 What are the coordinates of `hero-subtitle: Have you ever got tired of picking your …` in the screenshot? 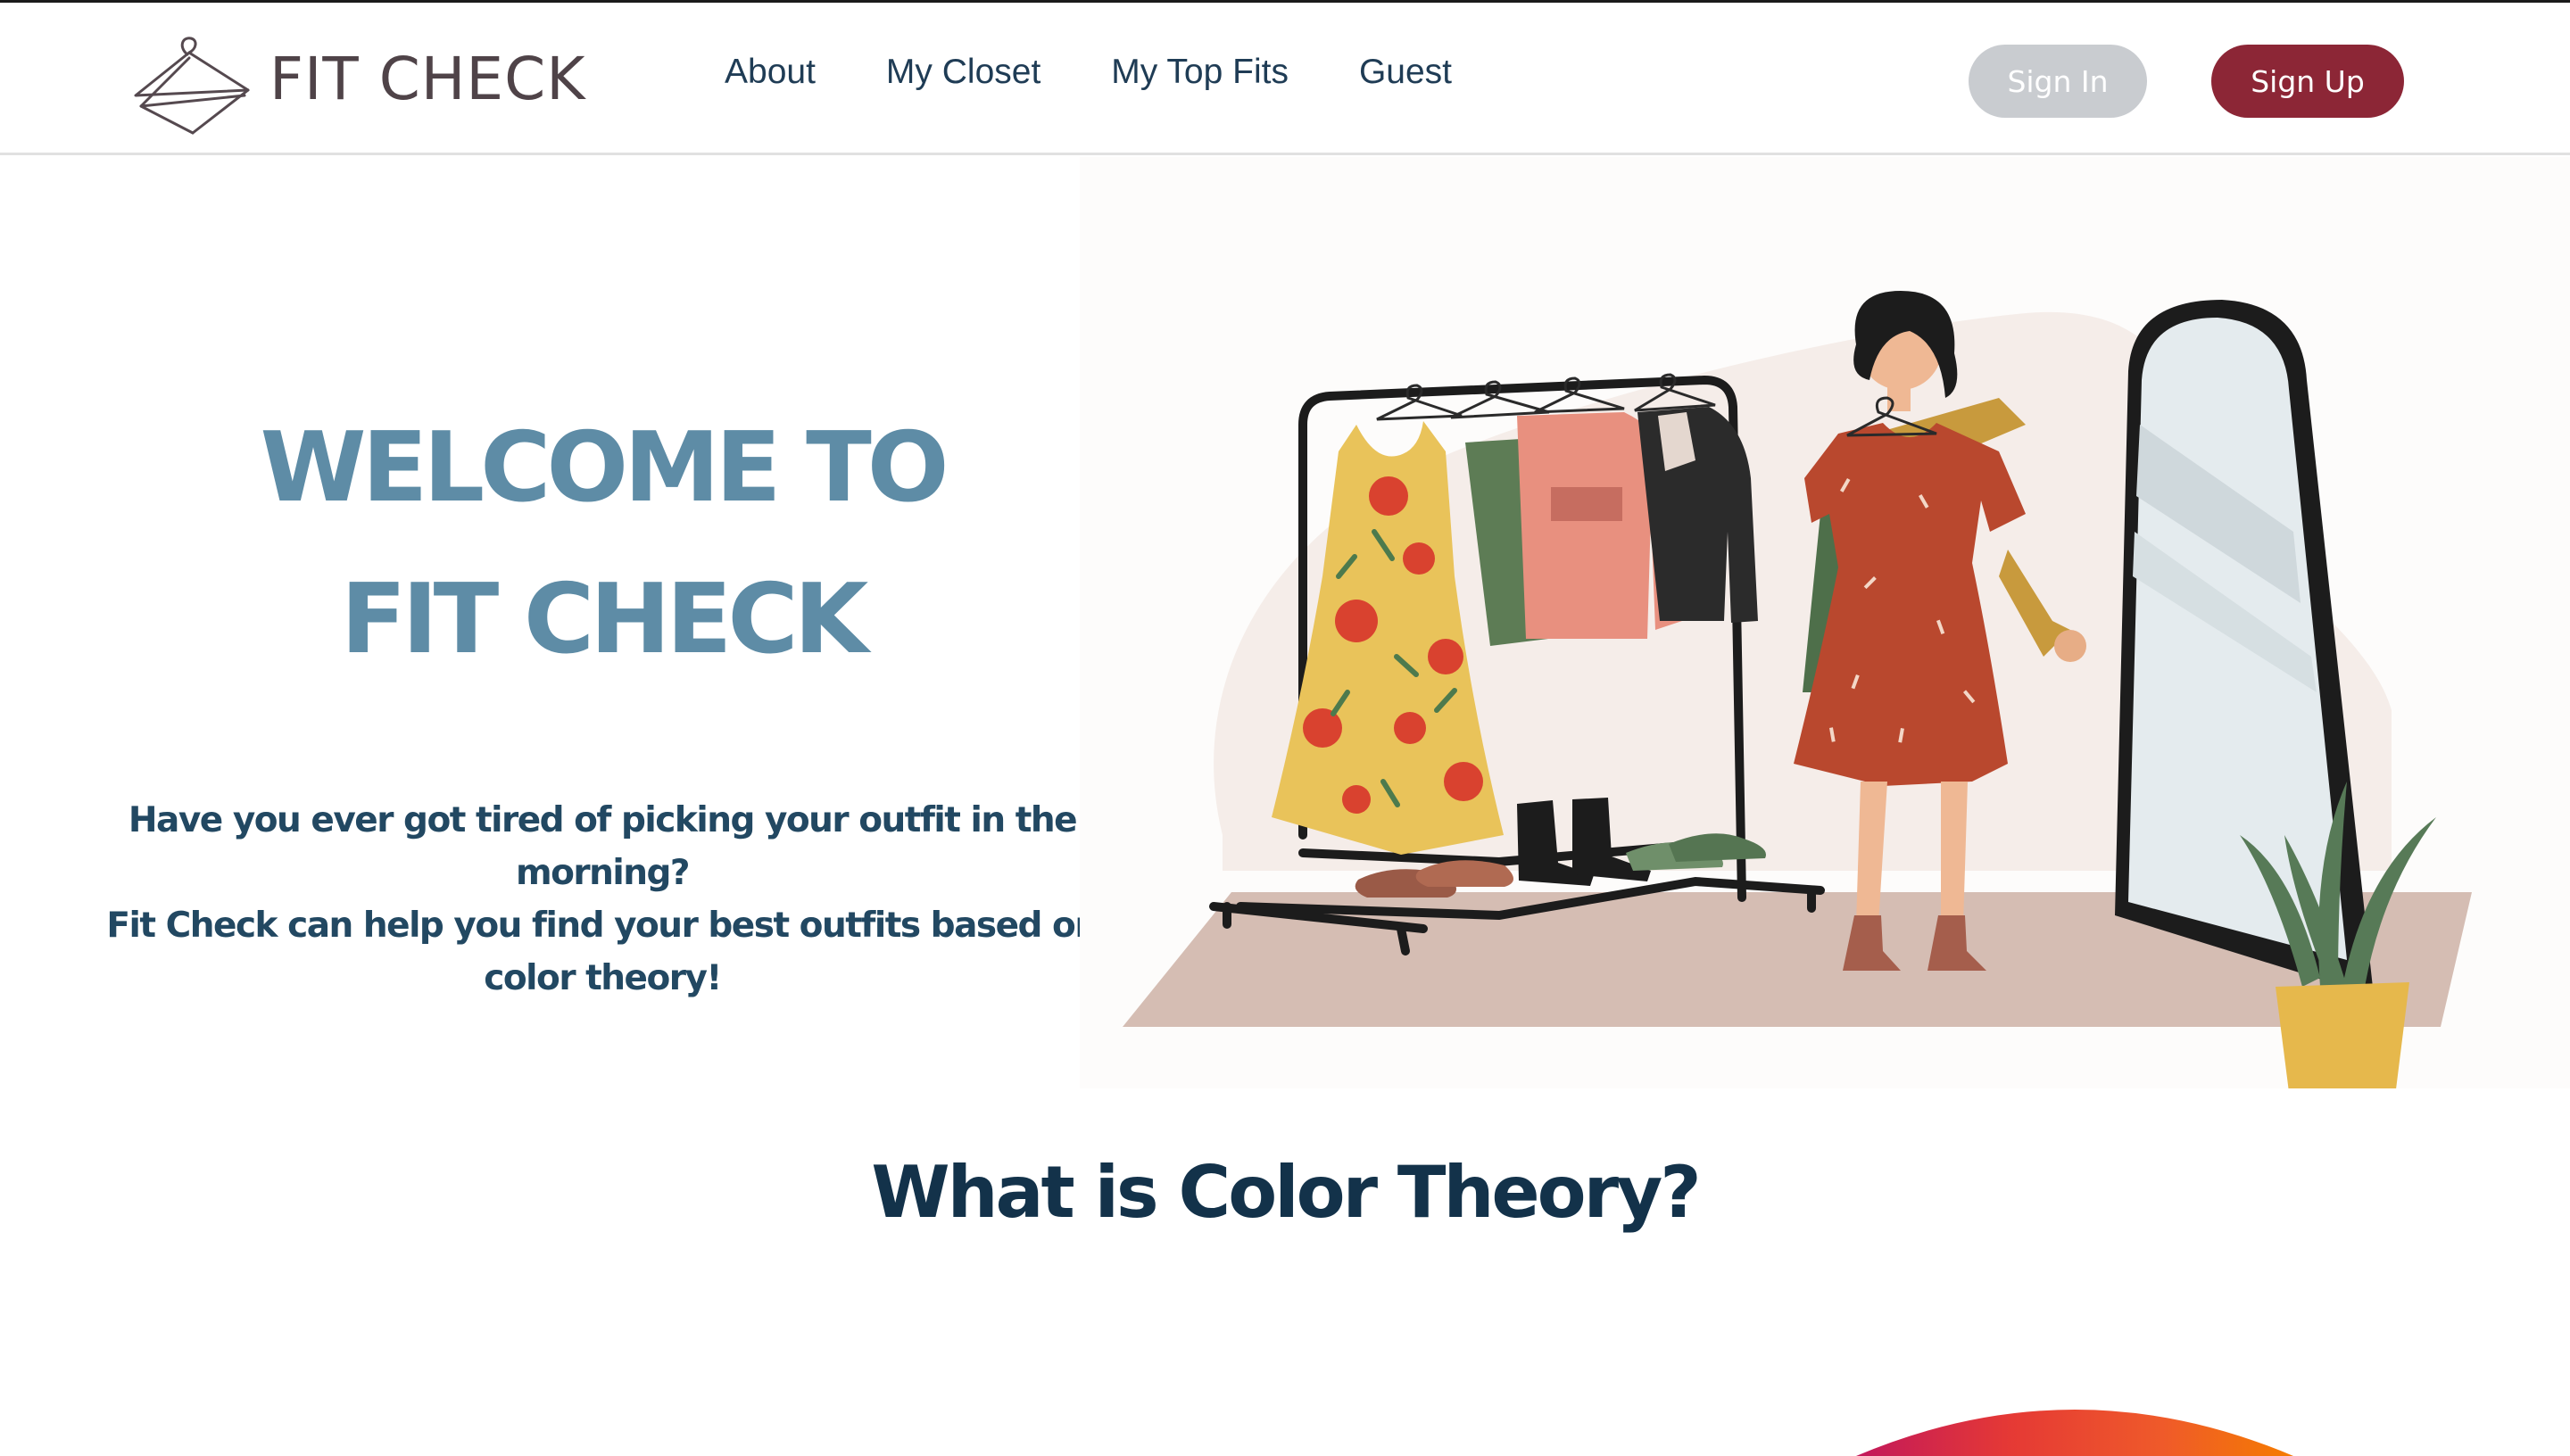 It's located at (602, 900).